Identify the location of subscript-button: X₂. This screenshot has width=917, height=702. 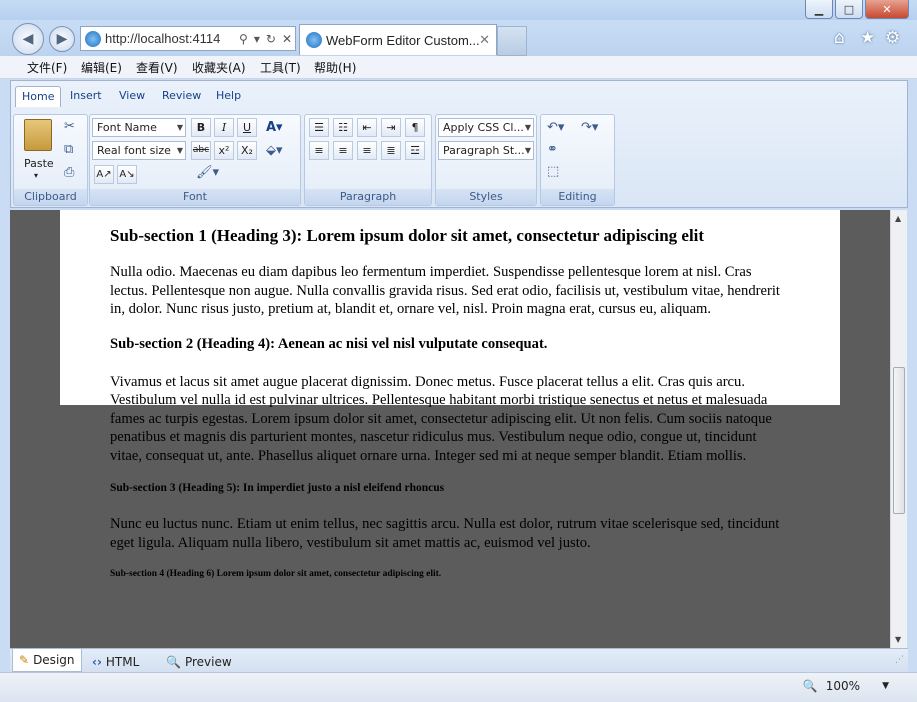
(247, 150).